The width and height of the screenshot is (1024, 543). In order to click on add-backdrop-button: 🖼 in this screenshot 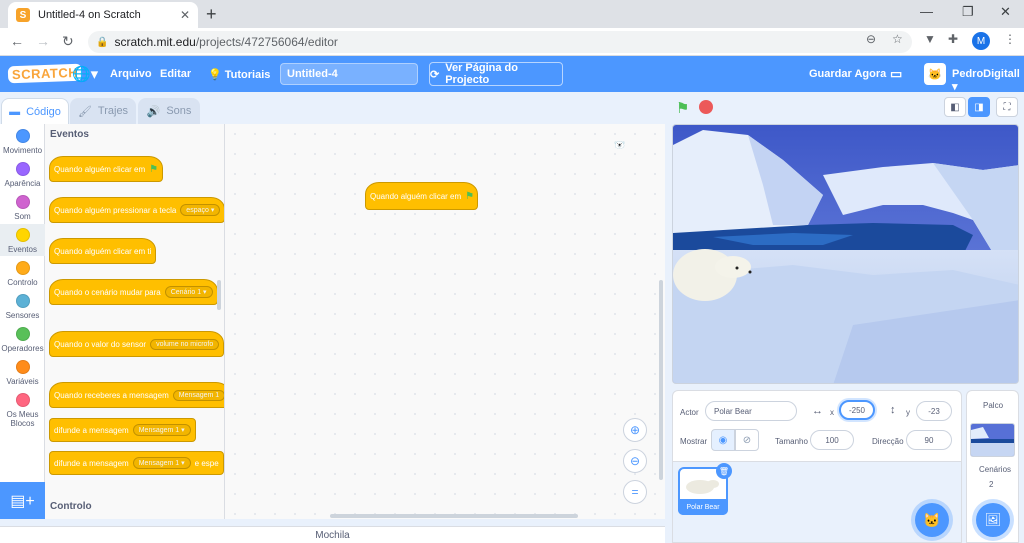, I will do `click(993, 520)`.